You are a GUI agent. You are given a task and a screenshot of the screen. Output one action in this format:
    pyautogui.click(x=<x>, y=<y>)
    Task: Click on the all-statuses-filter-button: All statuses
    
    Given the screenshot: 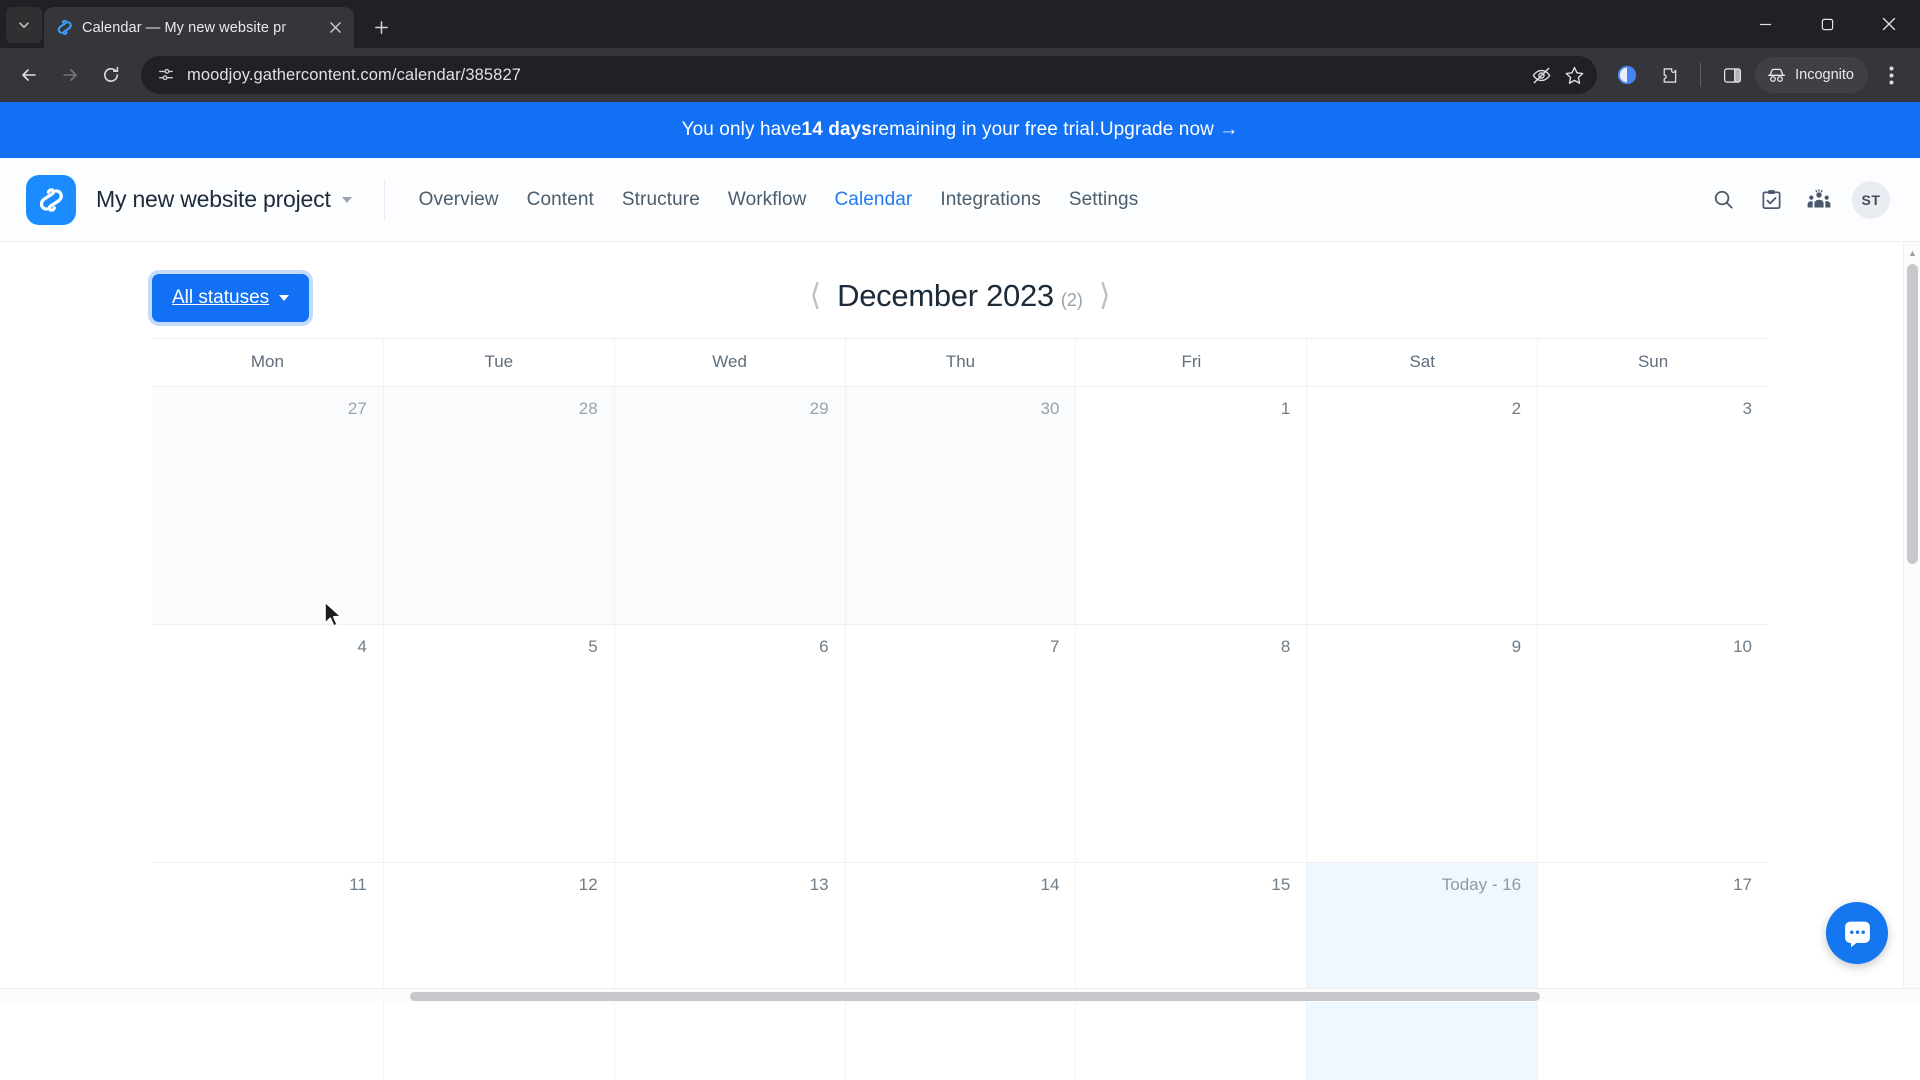 What is the action you would take?
    pyautogui.click(x=231, y=298)
    